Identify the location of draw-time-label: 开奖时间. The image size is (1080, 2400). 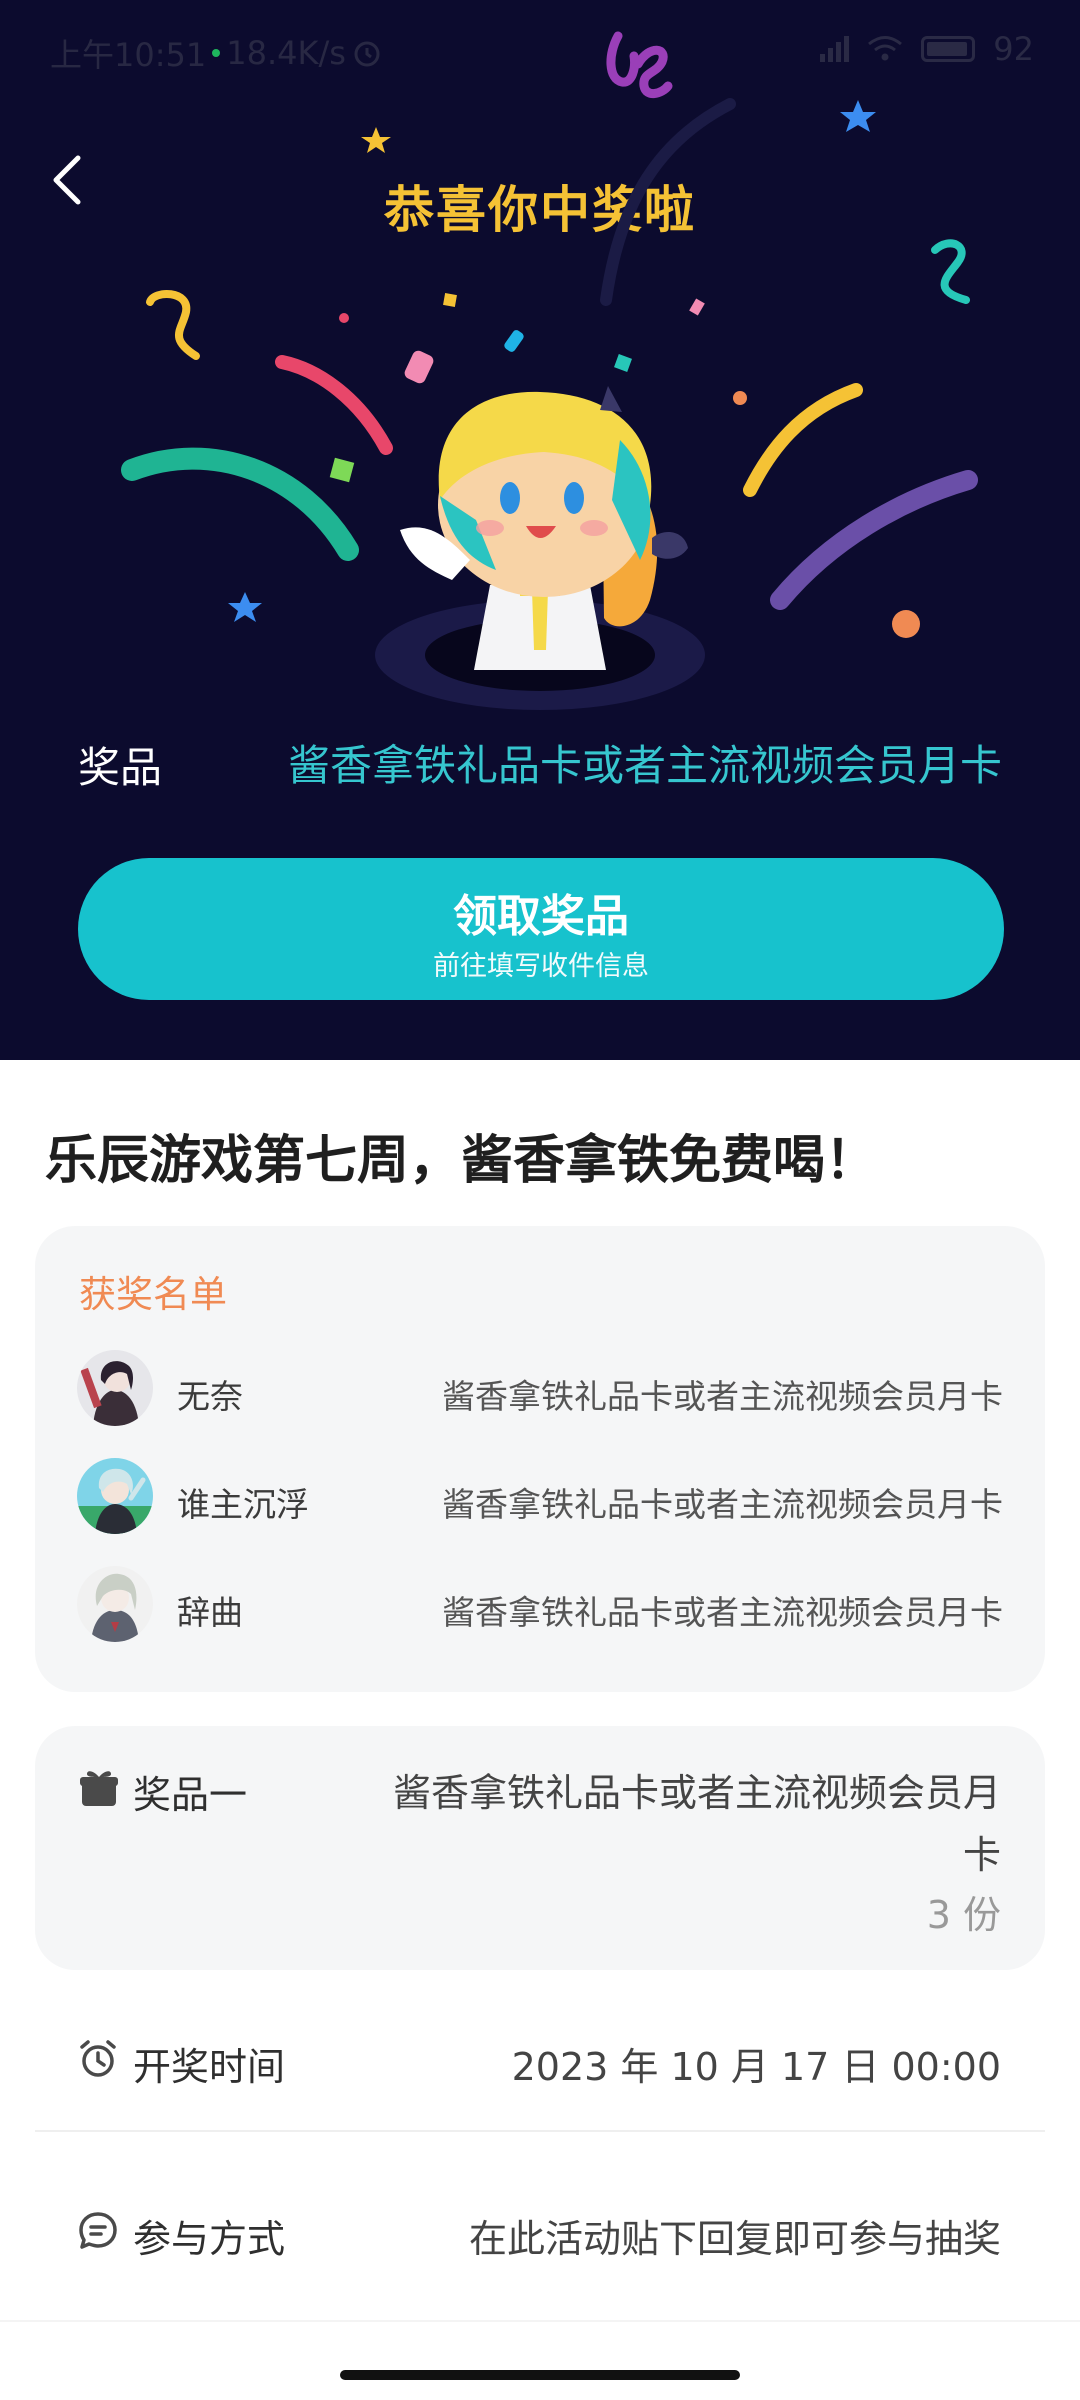
(209, 2067).